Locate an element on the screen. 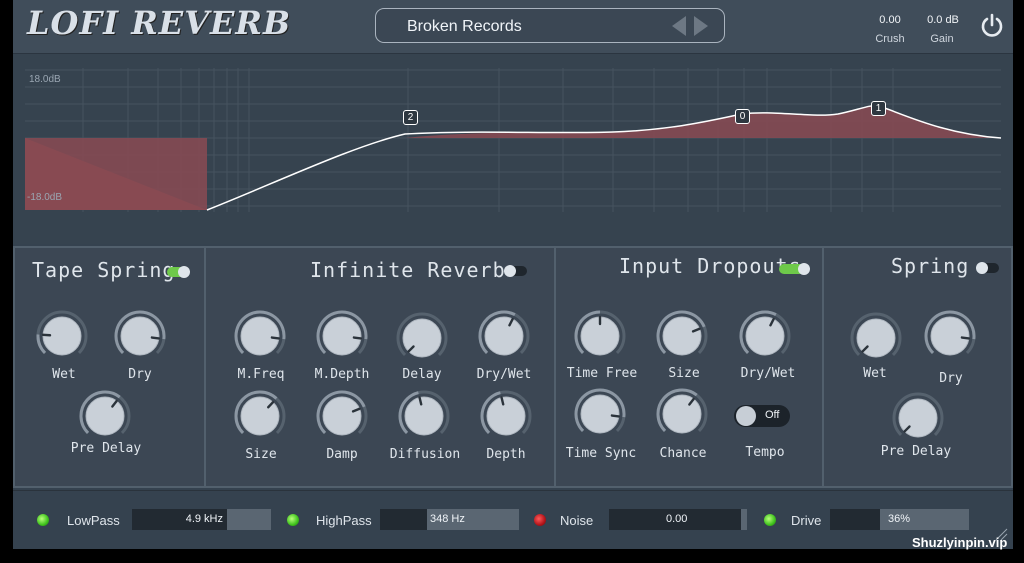  drive-led is located at coordinates (770, 520).